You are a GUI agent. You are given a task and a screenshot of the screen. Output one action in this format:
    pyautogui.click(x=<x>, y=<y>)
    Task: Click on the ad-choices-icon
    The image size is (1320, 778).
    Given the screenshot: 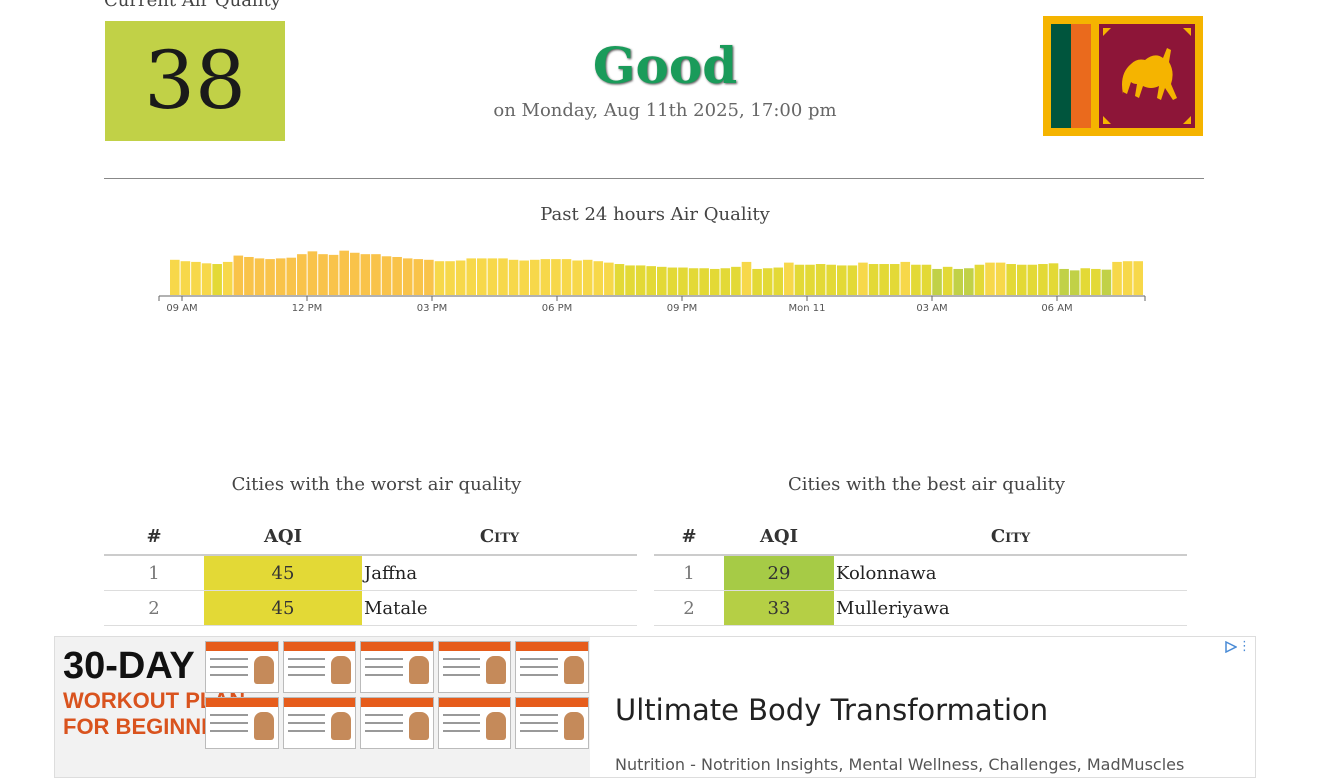 What is the action you would take?
    pyautogui.click(x=1231, y=647)
    